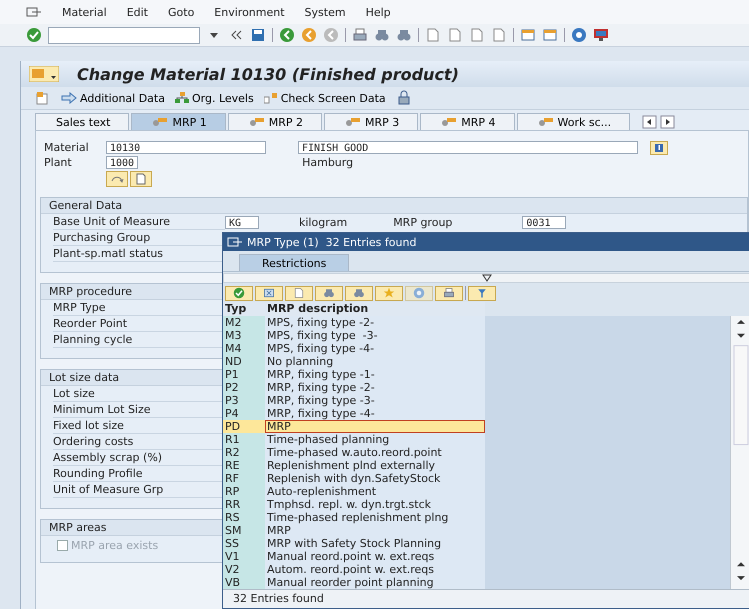 This screenshot has height=609, width=749. What do you see at coordinates (328, 162) in the screenshot?
I see `plant-name: Hamburg` at bounding box center [328, 162].